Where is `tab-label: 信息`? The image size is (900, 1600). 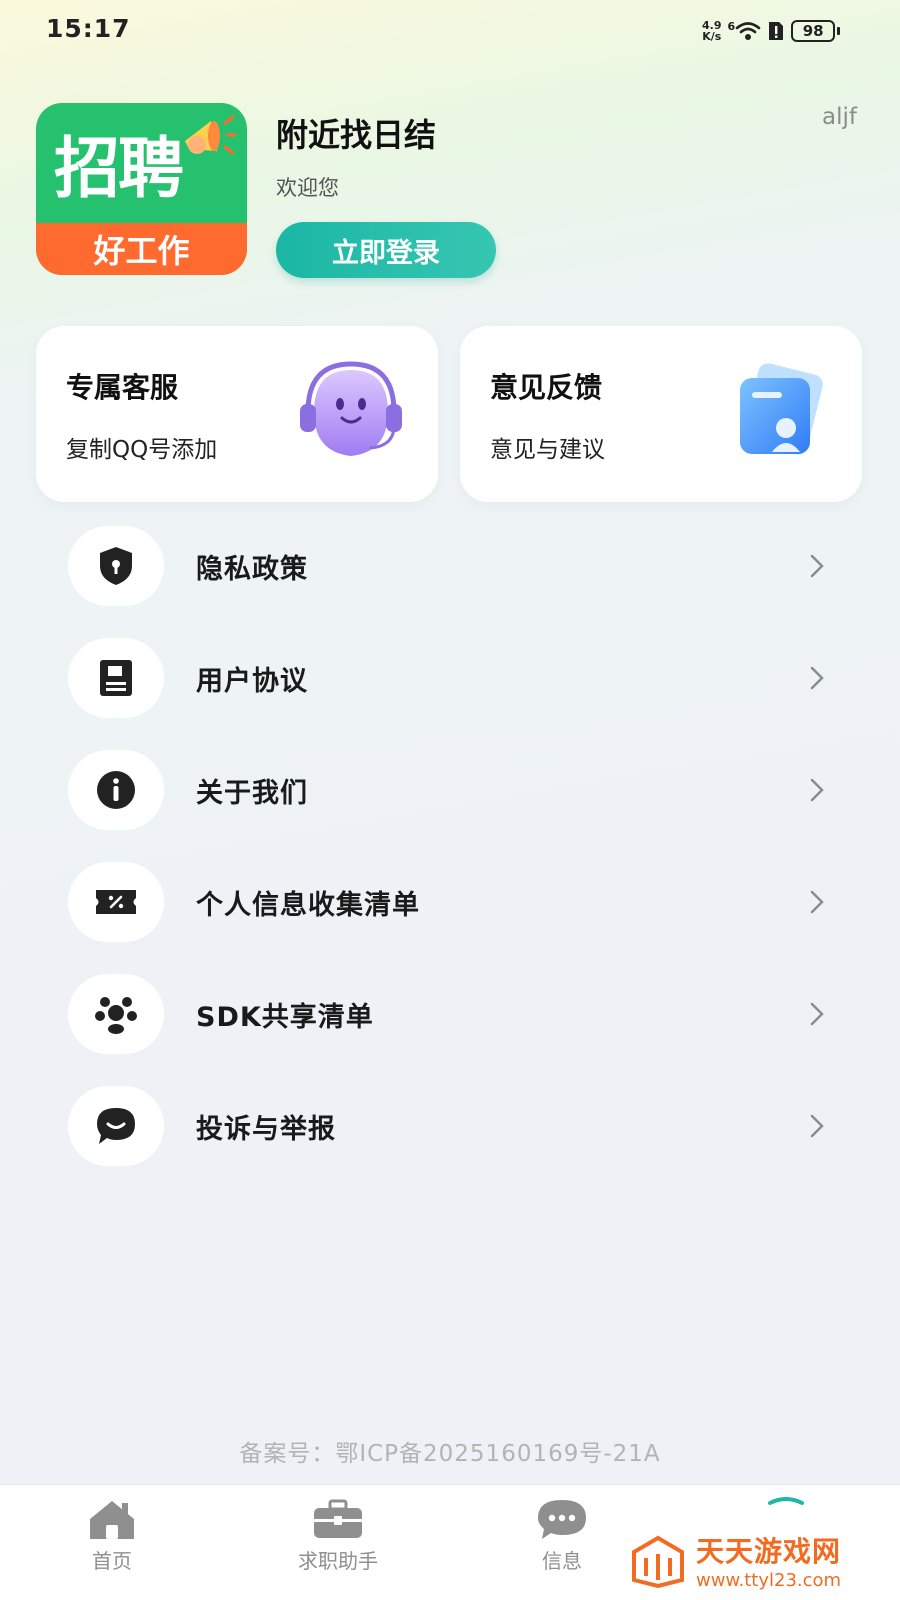 tab-label: 信息 is located at coordinates (562, 1561).